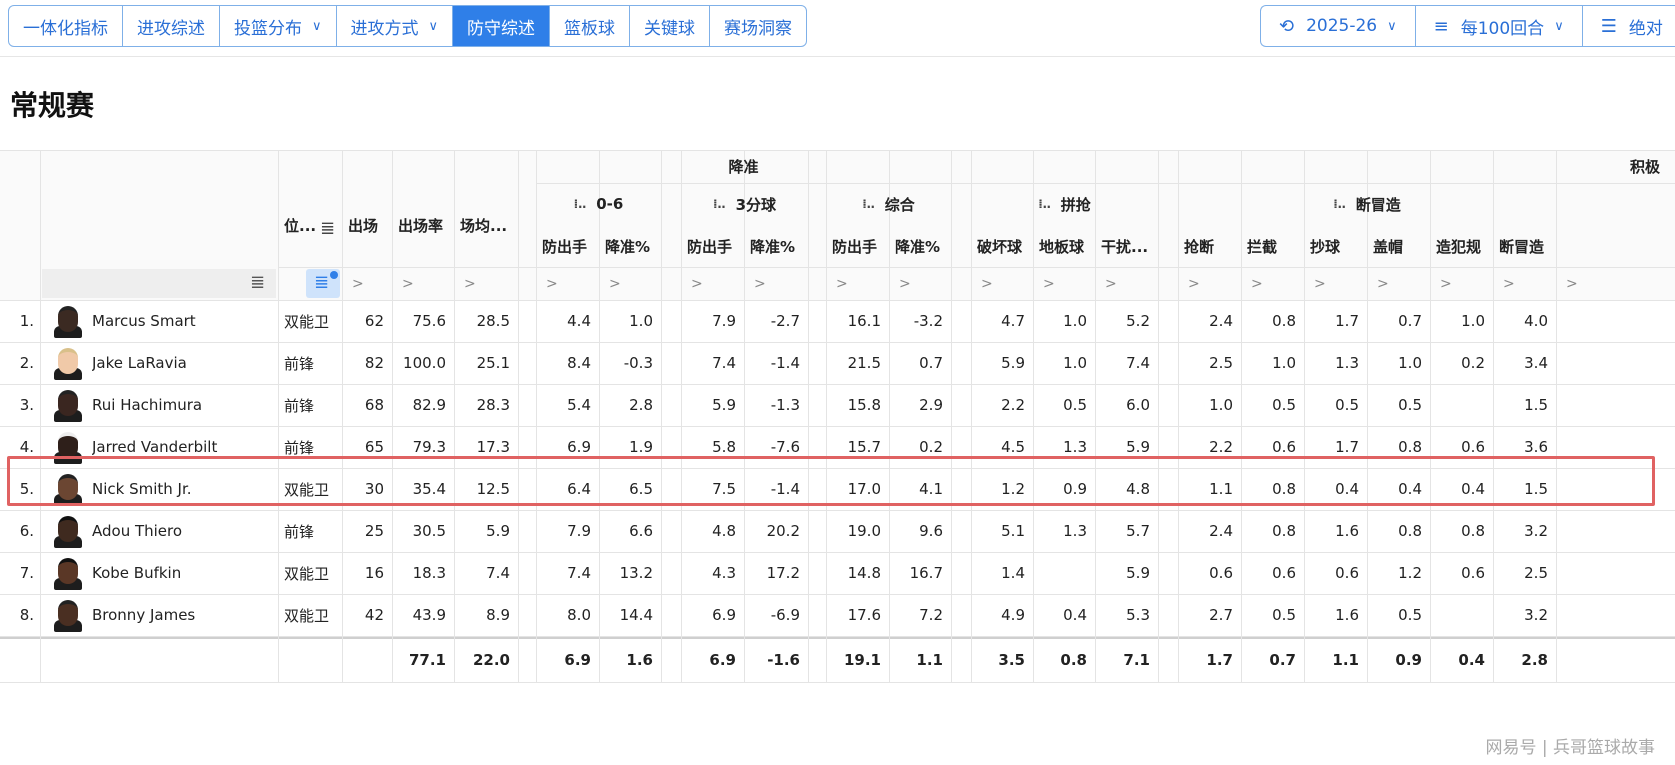 The width and height of the screenshot is (1675, 765). I want to click on tab-1: 进攻综述, so click(171, 26).